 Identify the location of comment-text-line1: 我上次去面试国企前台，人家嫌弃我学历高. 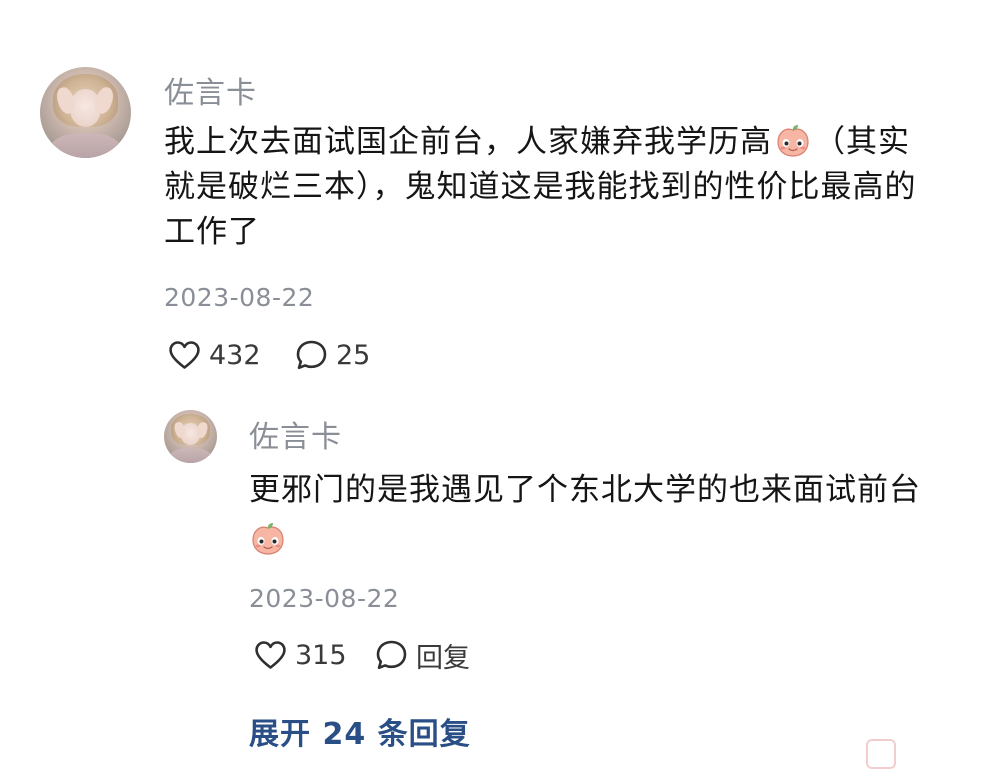
(468, 142).